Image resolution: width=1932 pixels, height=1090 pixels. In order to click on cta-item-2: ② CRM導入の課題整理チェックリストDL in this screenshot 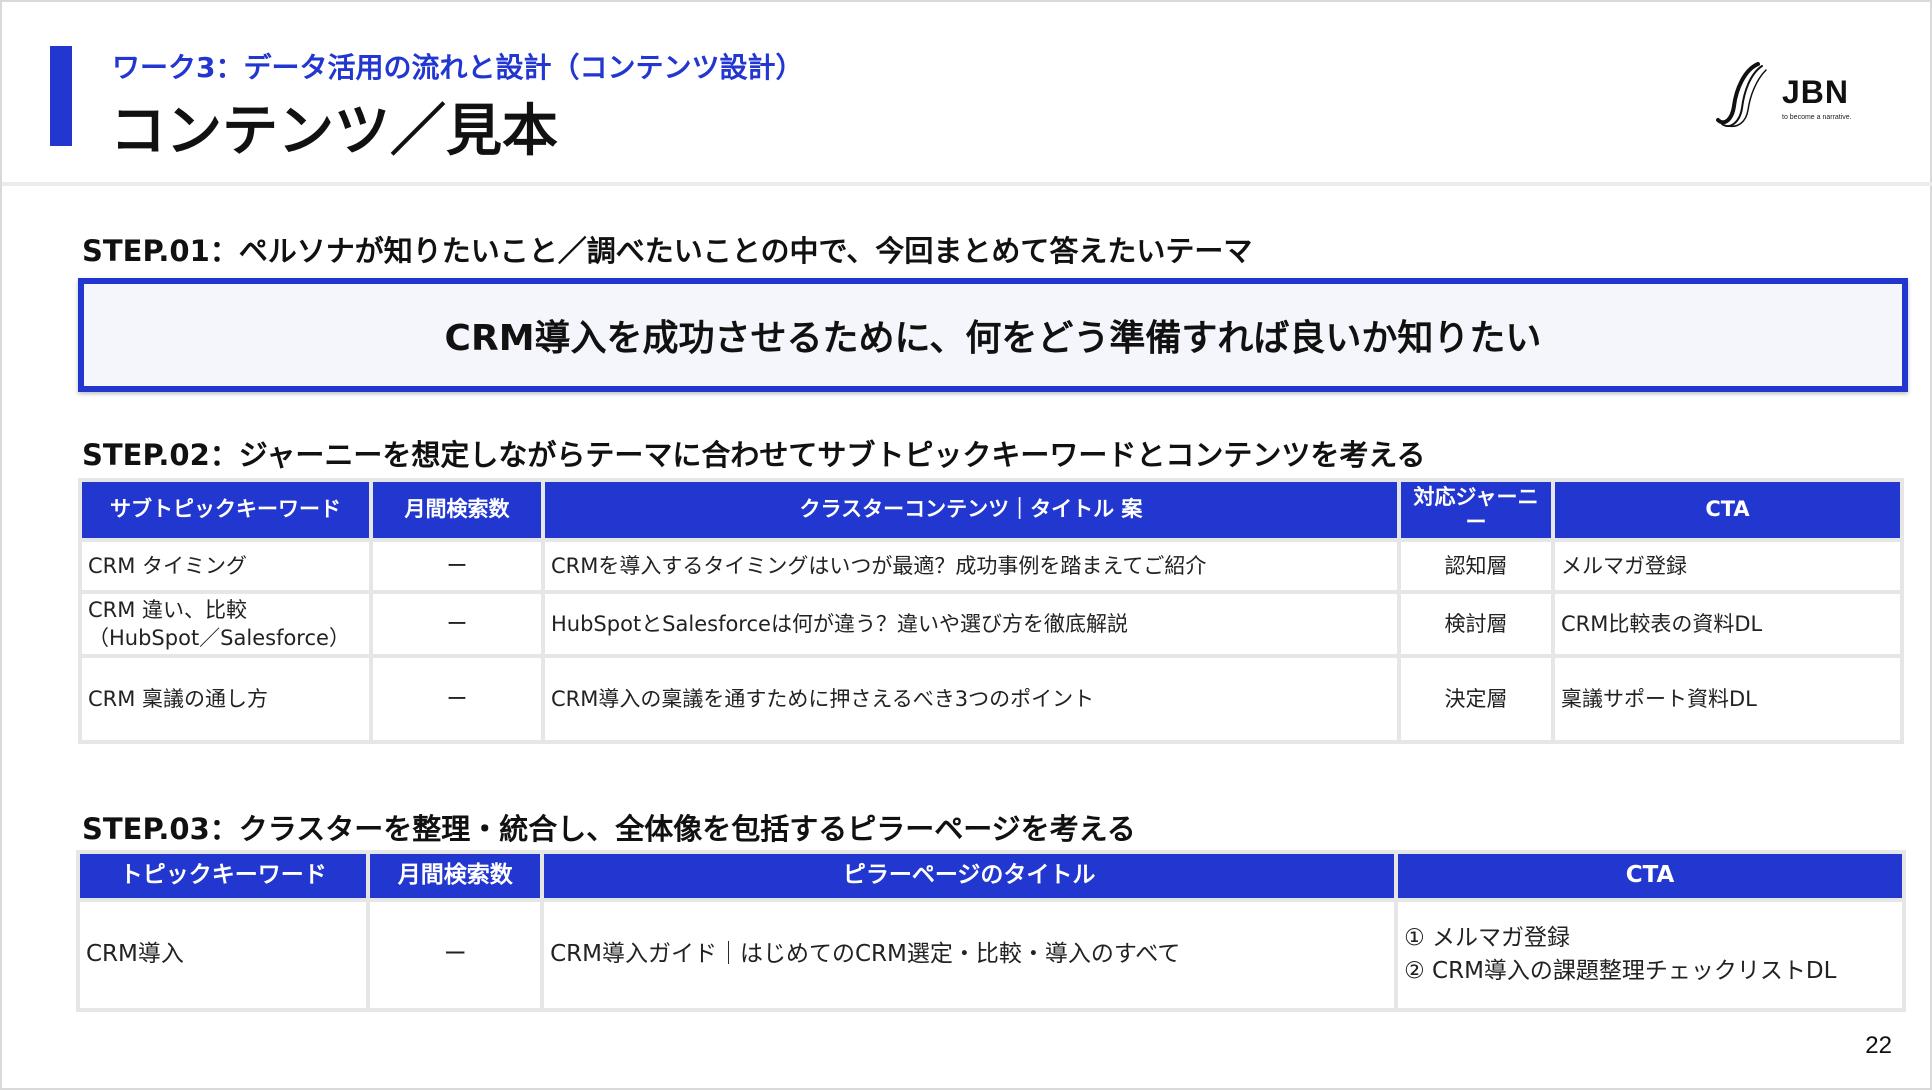, I will do `click(1620, 971)`.